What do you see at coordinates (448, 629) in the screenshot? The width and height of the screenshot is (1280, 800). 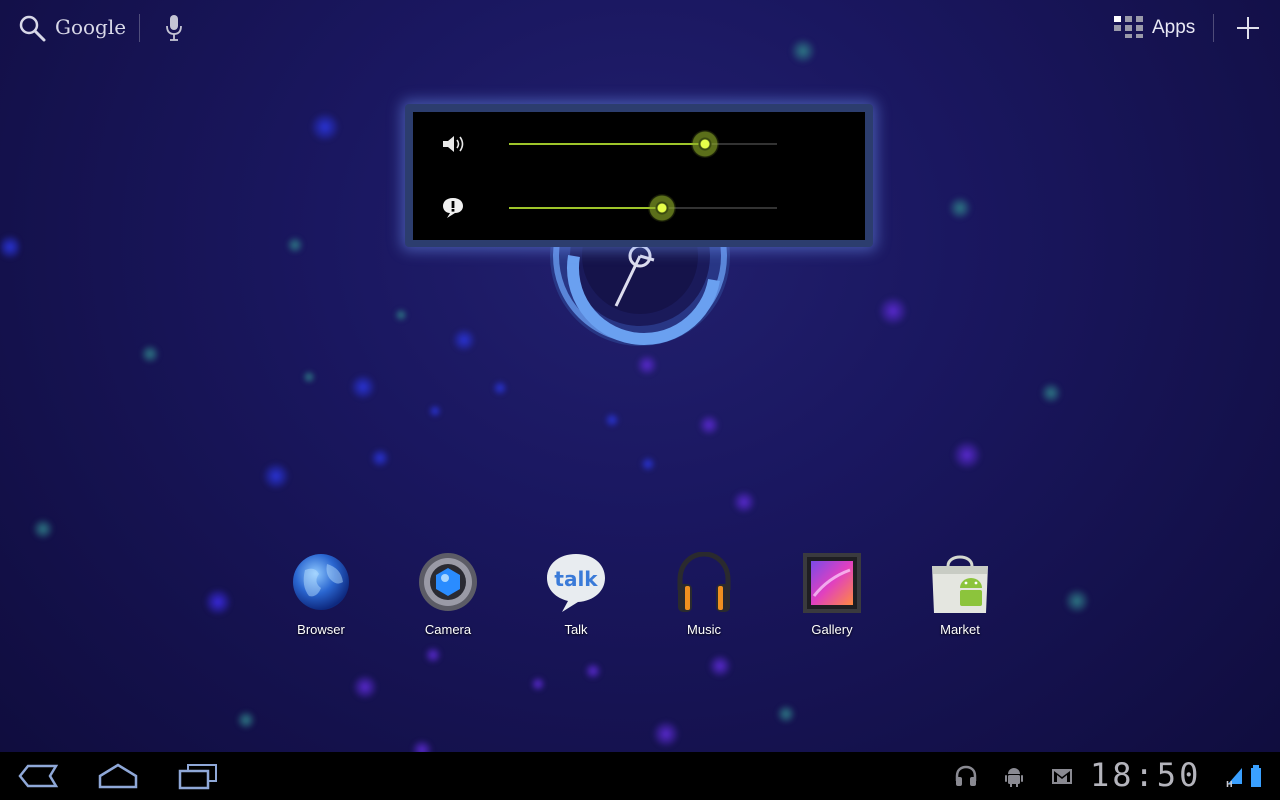 I see `app-label: Camera` at bounding box center [448, 629].